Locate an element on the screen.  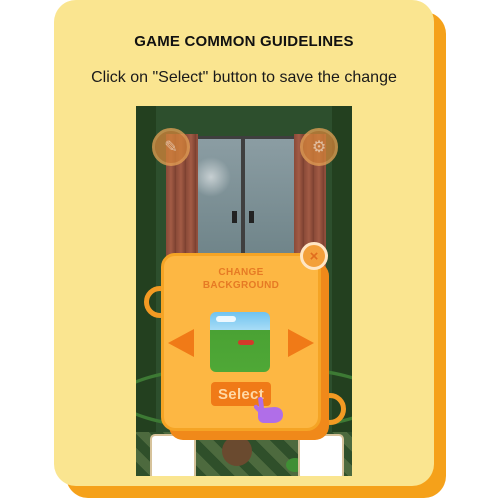
close-x-icon: × is located at coordinates (314, 256).